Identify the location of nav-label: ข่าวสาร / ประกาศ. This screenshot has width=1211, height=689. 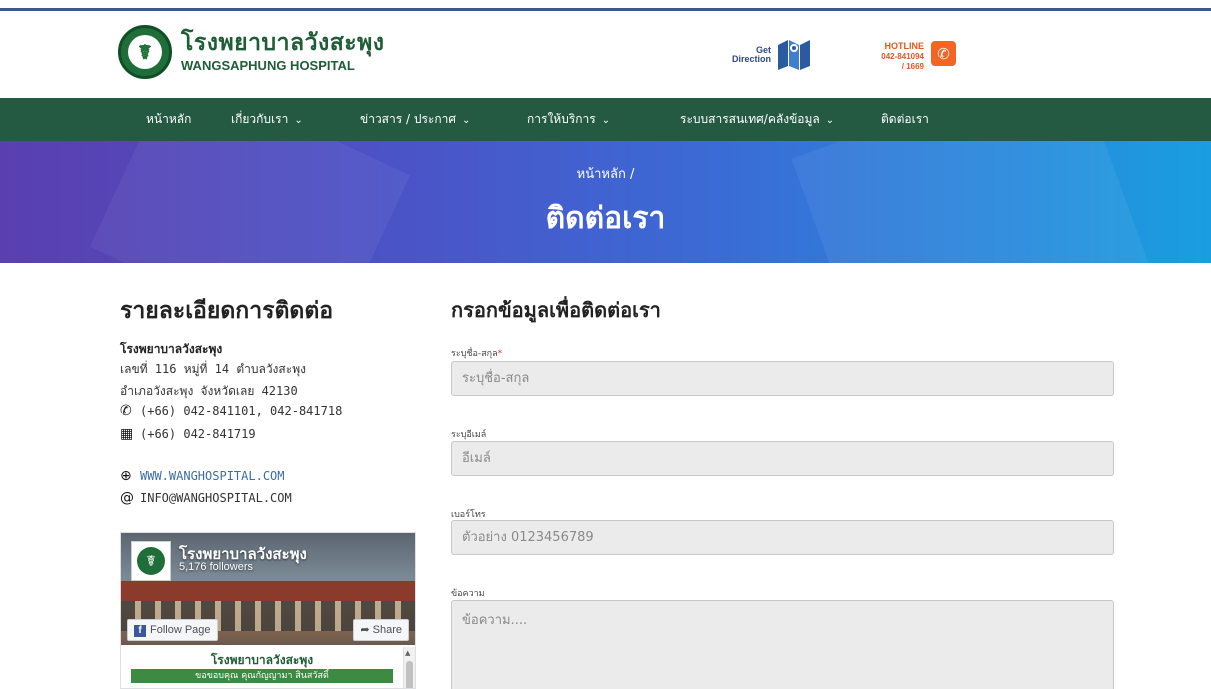
(408, 119).